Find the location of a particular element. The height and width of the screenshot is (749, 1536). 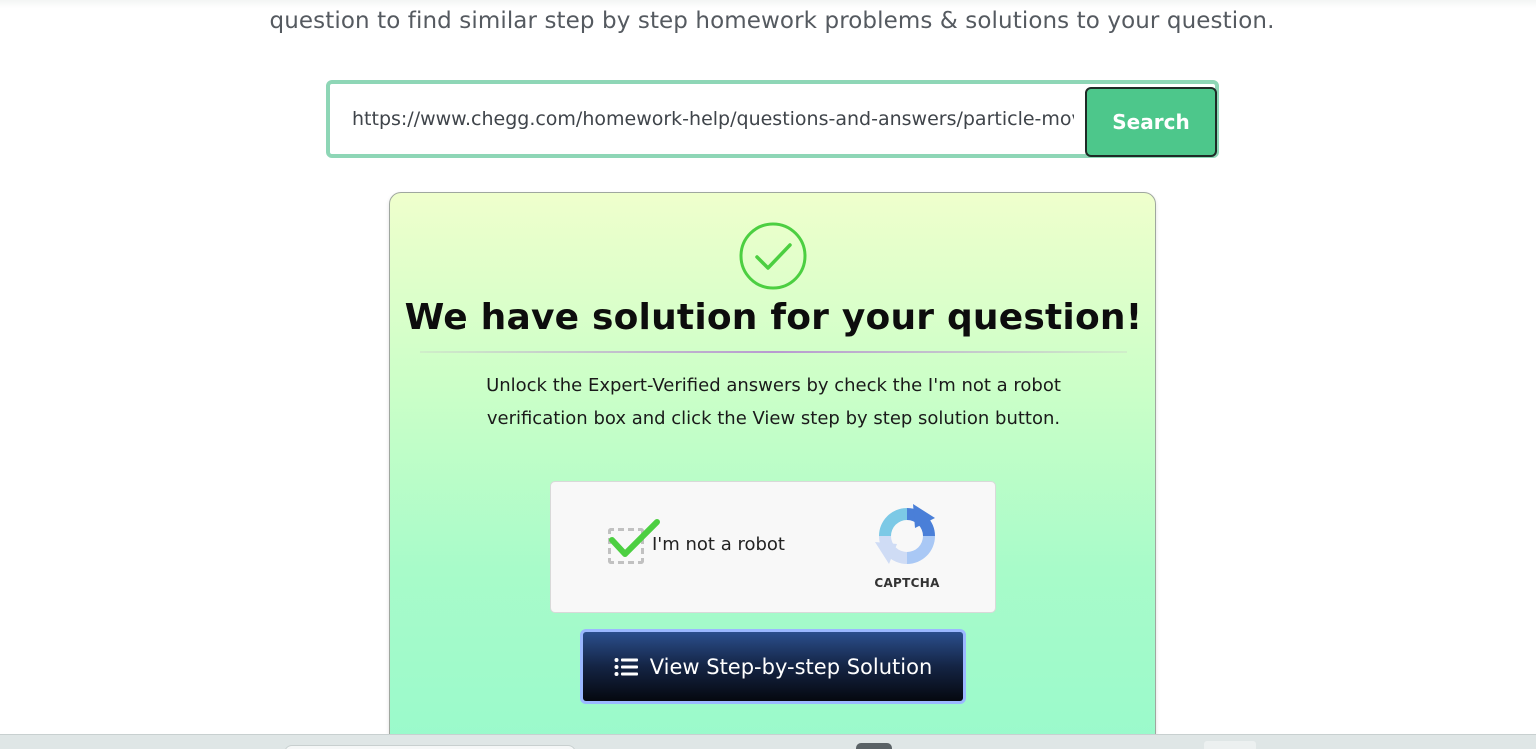

taskbar-tray is located at coordinates (1230, 745).